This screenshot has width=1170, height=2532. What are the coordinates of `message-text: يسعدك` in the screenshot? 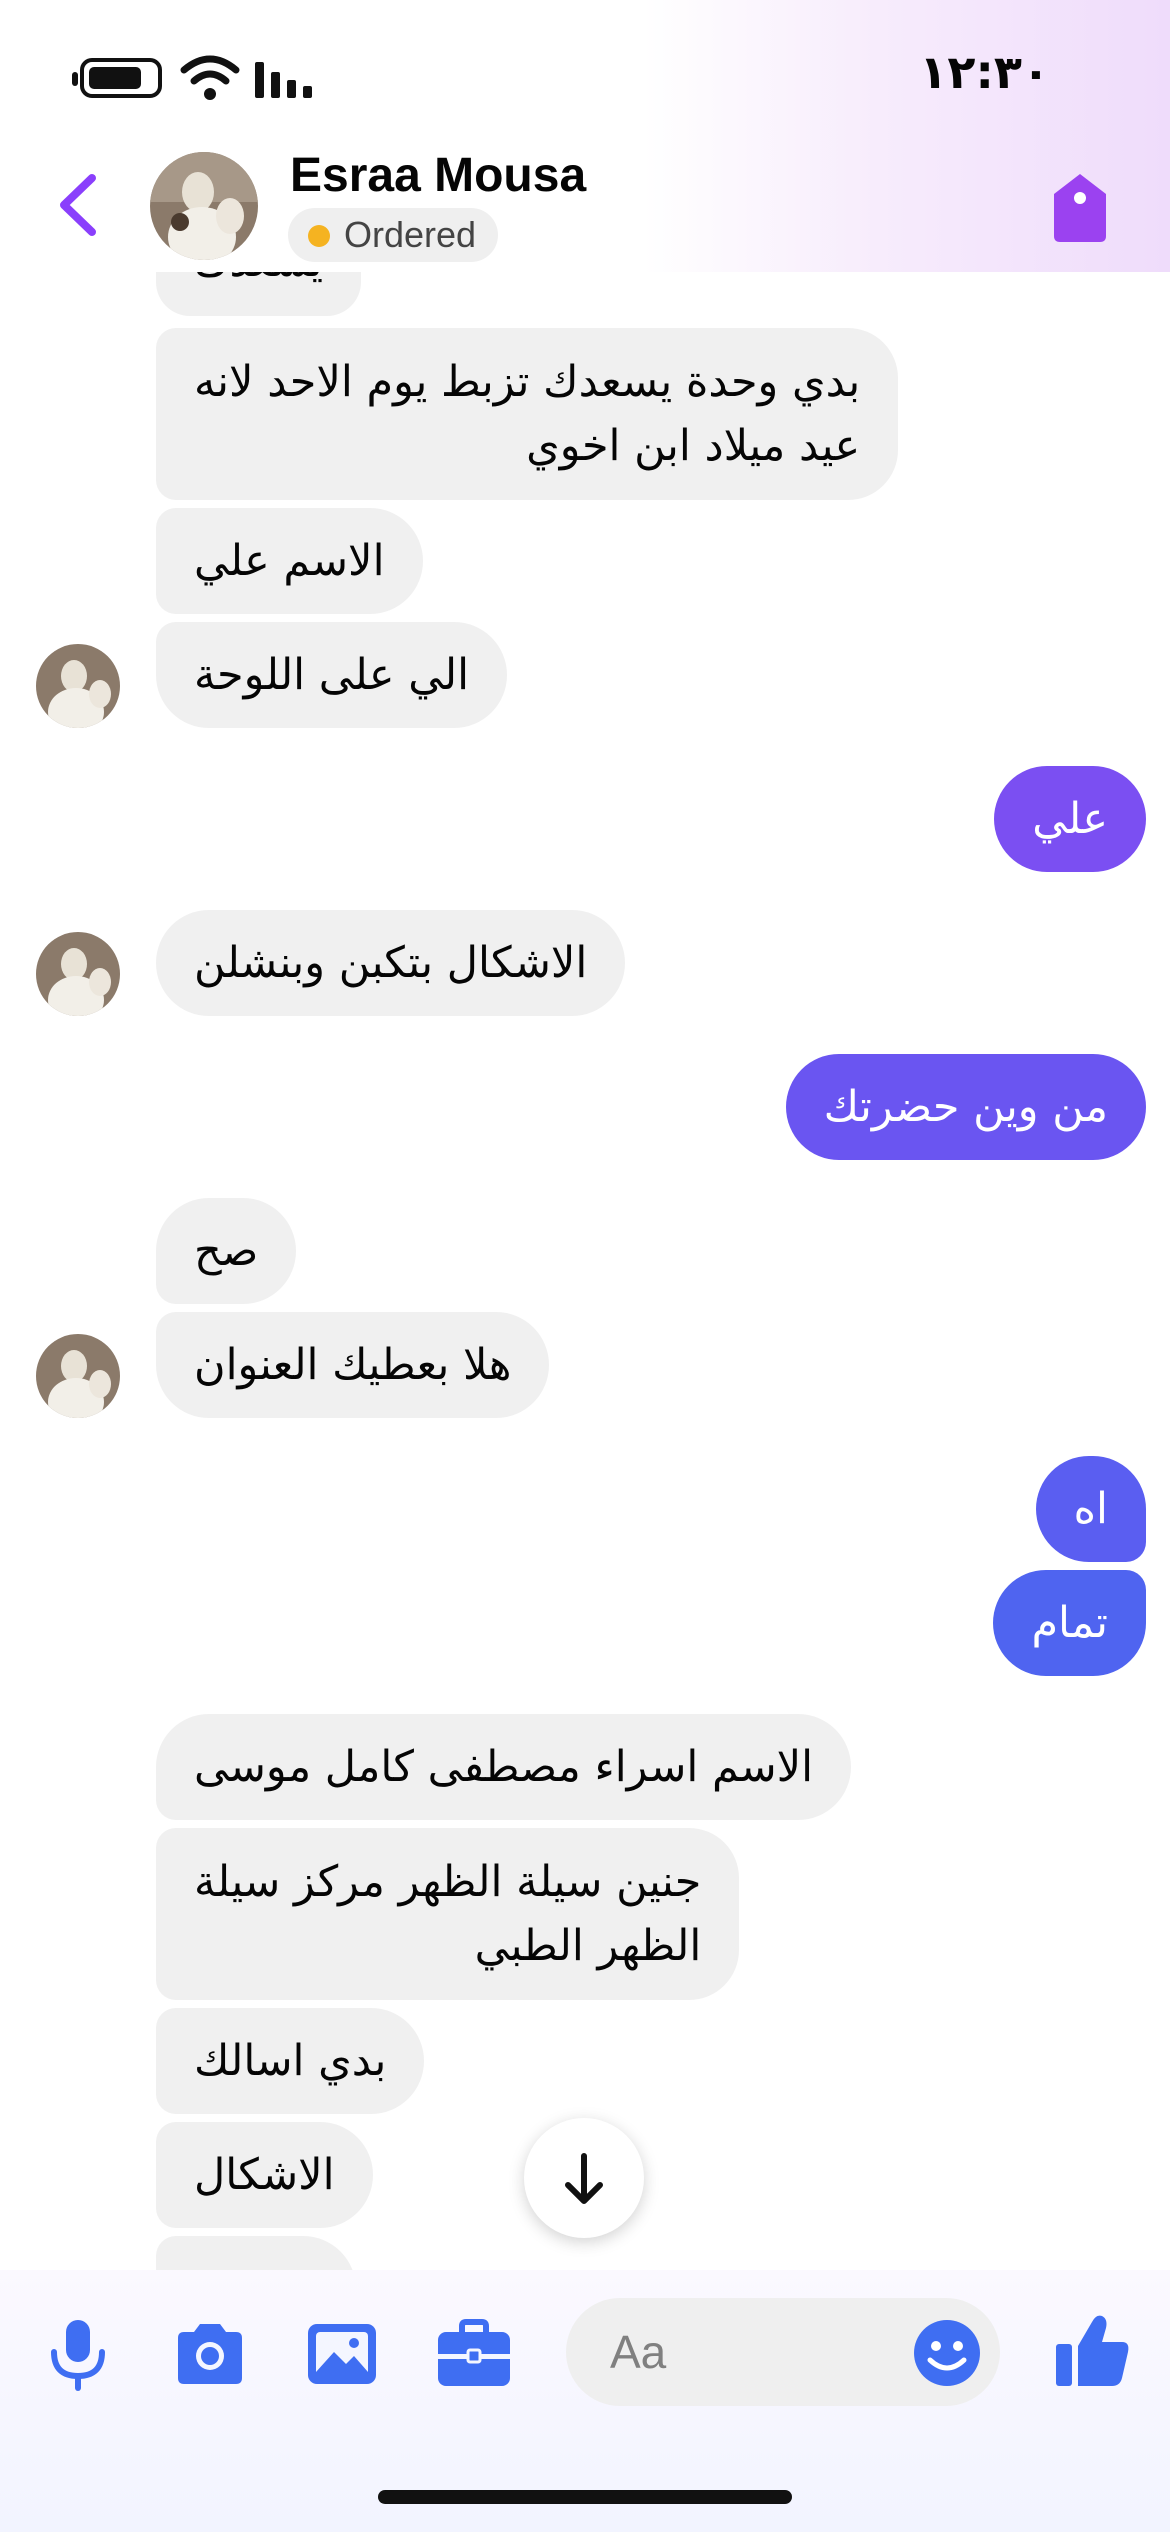 It's located at (258, 279).